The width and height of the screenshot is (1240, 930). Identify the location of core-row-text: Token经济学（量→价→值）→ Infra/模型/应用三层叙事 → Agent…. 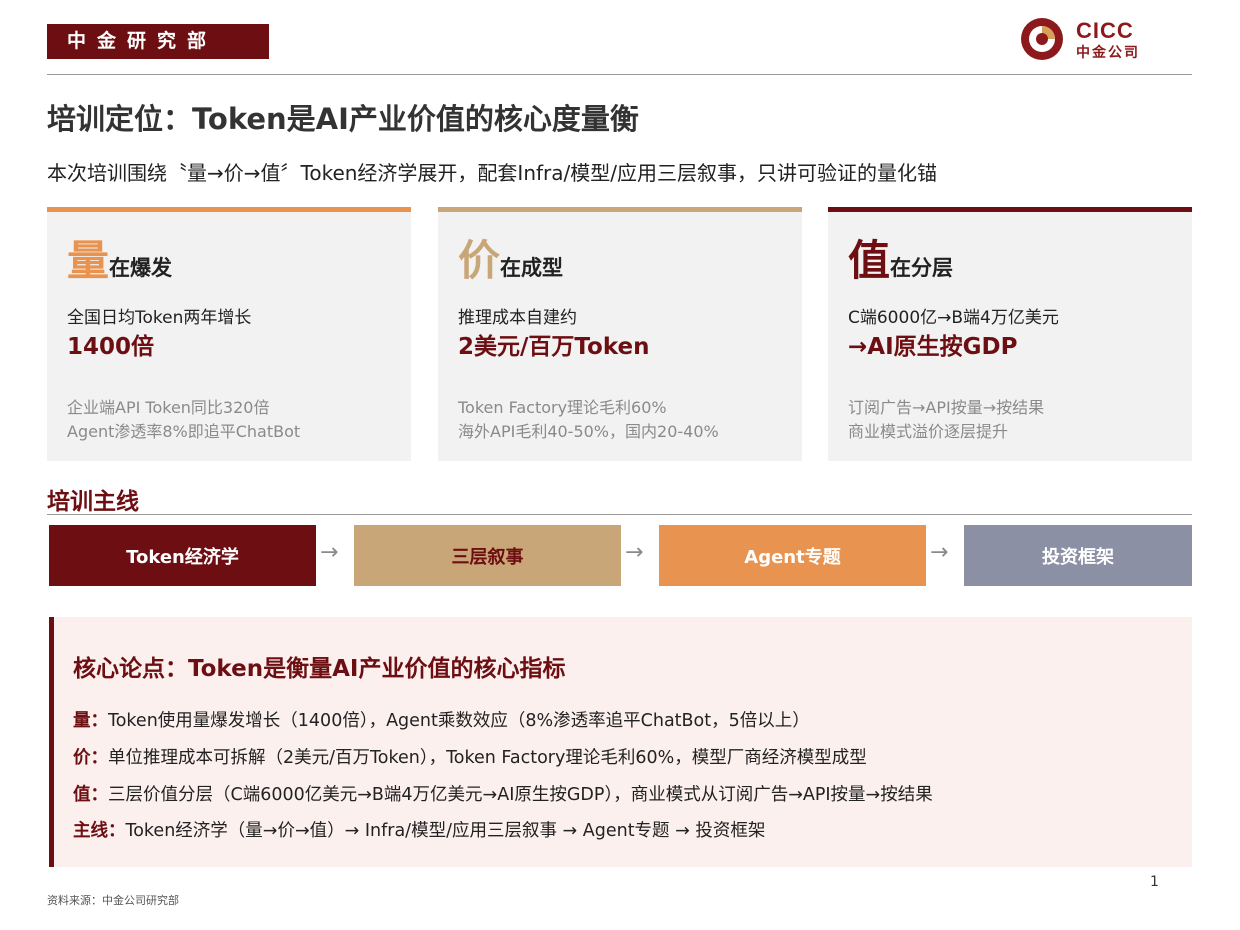
(445, 831).